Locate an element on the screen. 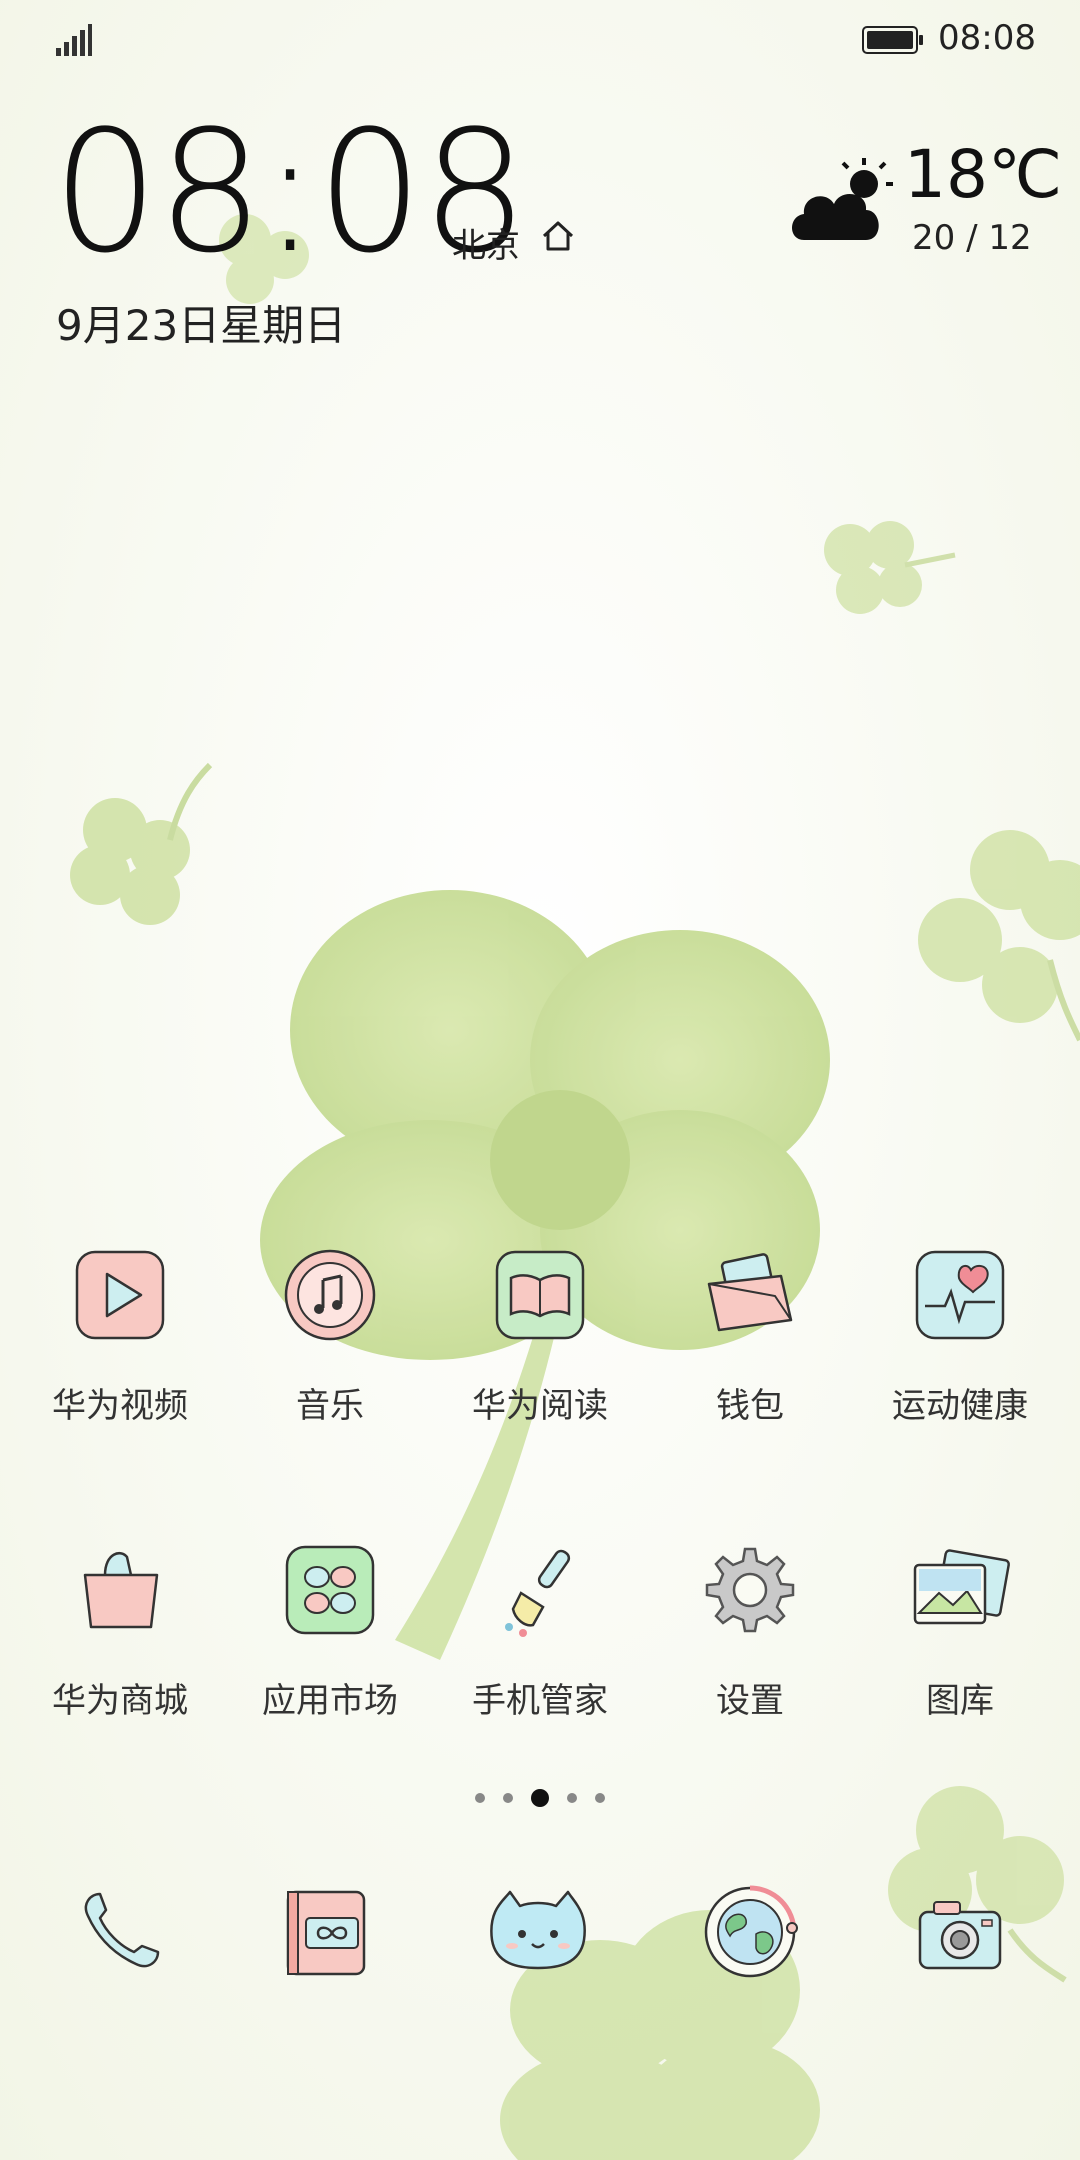 Image resolution: width=1080 pixels, height=2160 pixels. date-text: 9月23日星期日 is located at coordinates (201, 322).